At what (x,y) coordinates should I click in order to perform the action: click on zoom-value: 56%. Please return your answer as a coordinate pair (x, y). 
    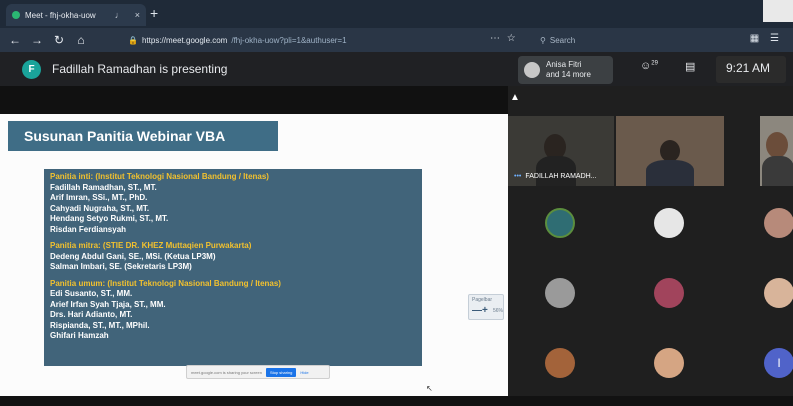
    Looking at the image, I should click on (498, 311).